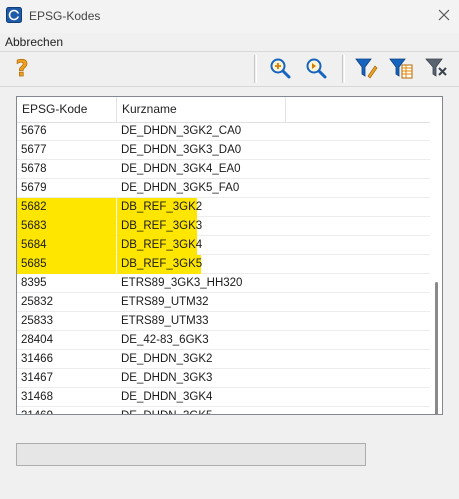  Describe the element at coordinates (227, 264) in the screenshot. I see `table-row: 5685 DB_REF_3GK5` at that location.